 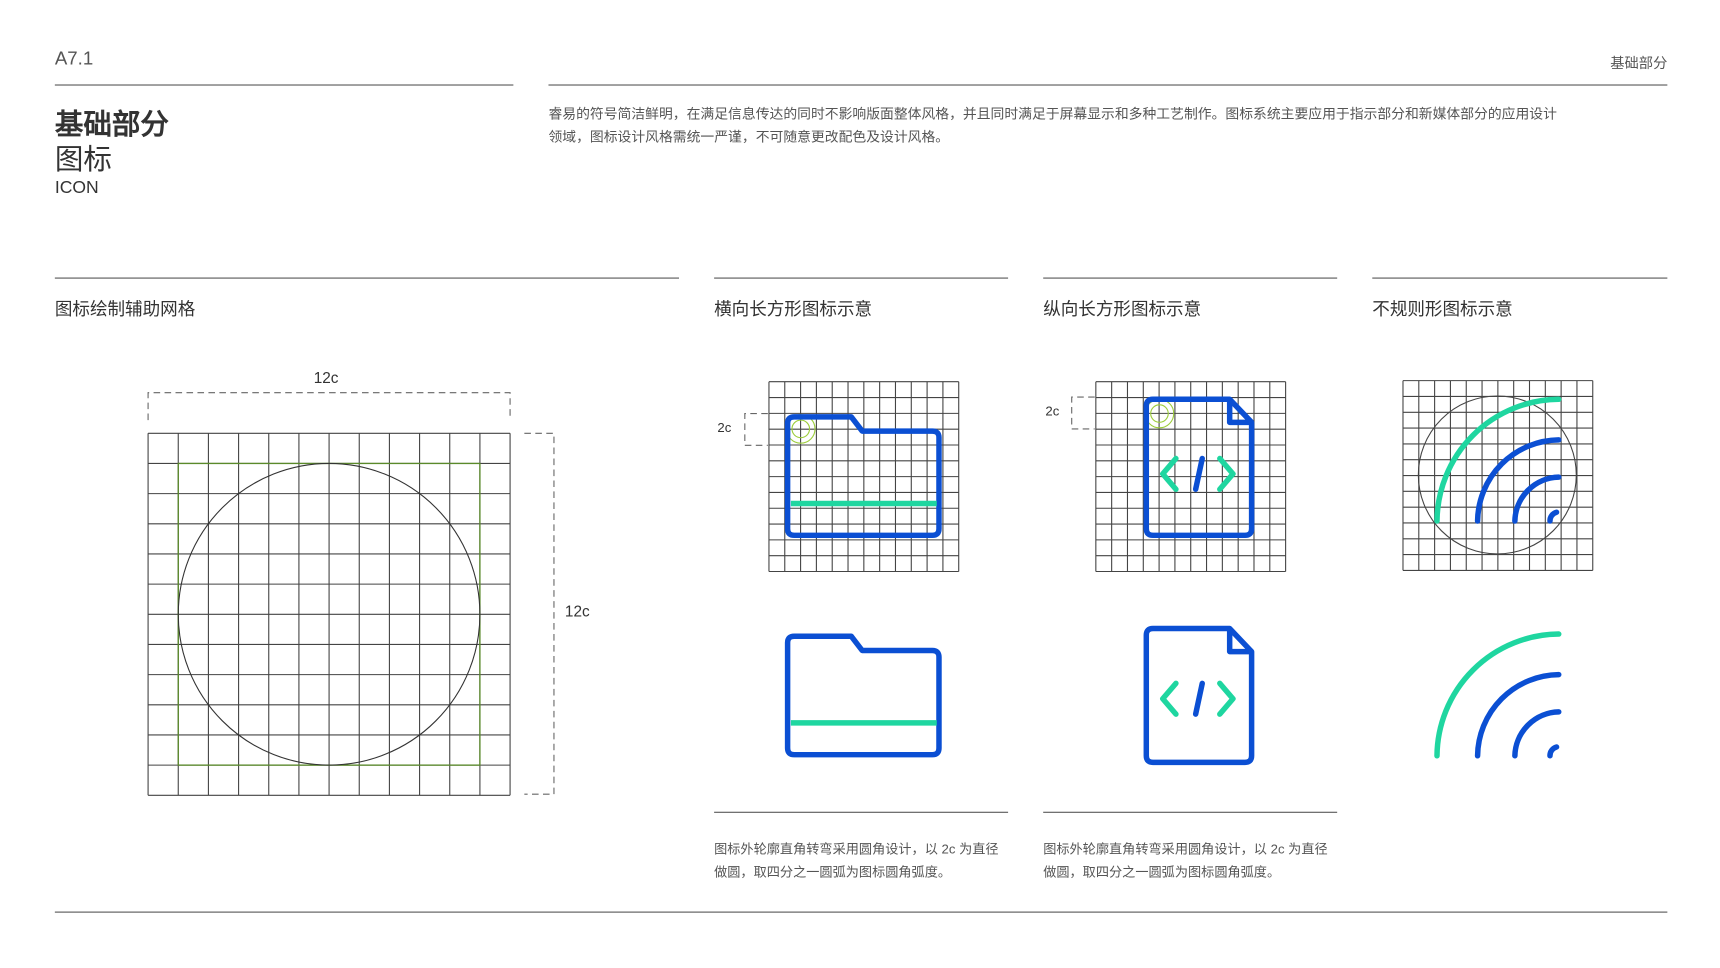 What do you see at coordinates (1498, 695) in the screenshot?
I see `wifi-icon` at bounding box center [1498, 695].